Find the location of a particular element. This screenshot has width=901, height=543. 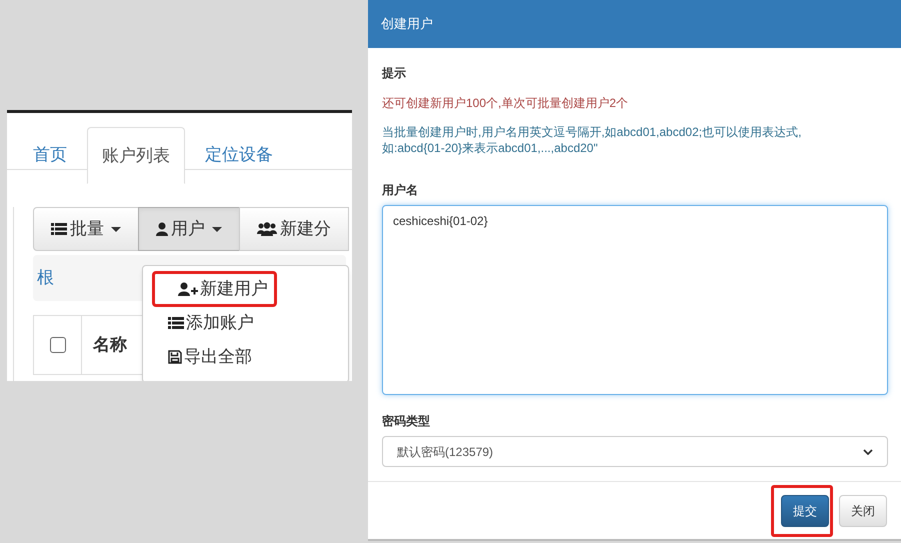

tab: 首页 is located at coordinates (50, 155).